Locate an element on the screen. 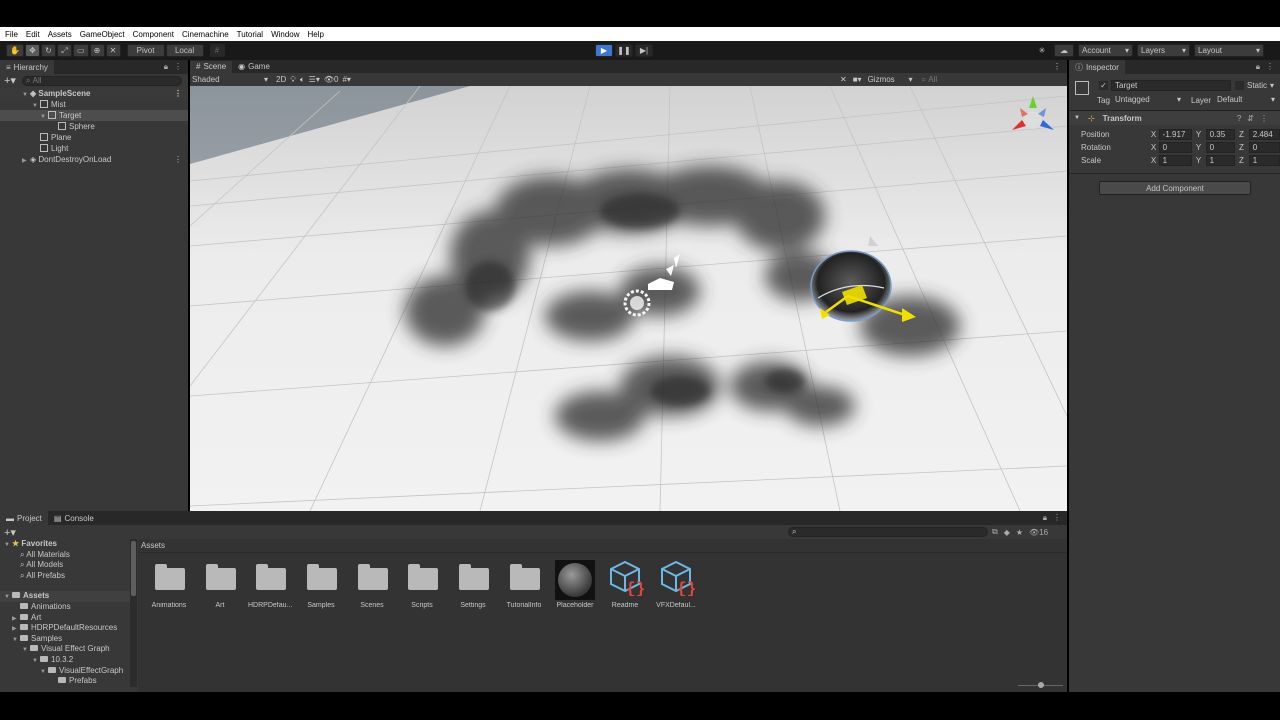 Image resolution: width=1280 pixels, height=720 pixels. tree-samples: ▼ Samples is located at coordinates (65, 639).